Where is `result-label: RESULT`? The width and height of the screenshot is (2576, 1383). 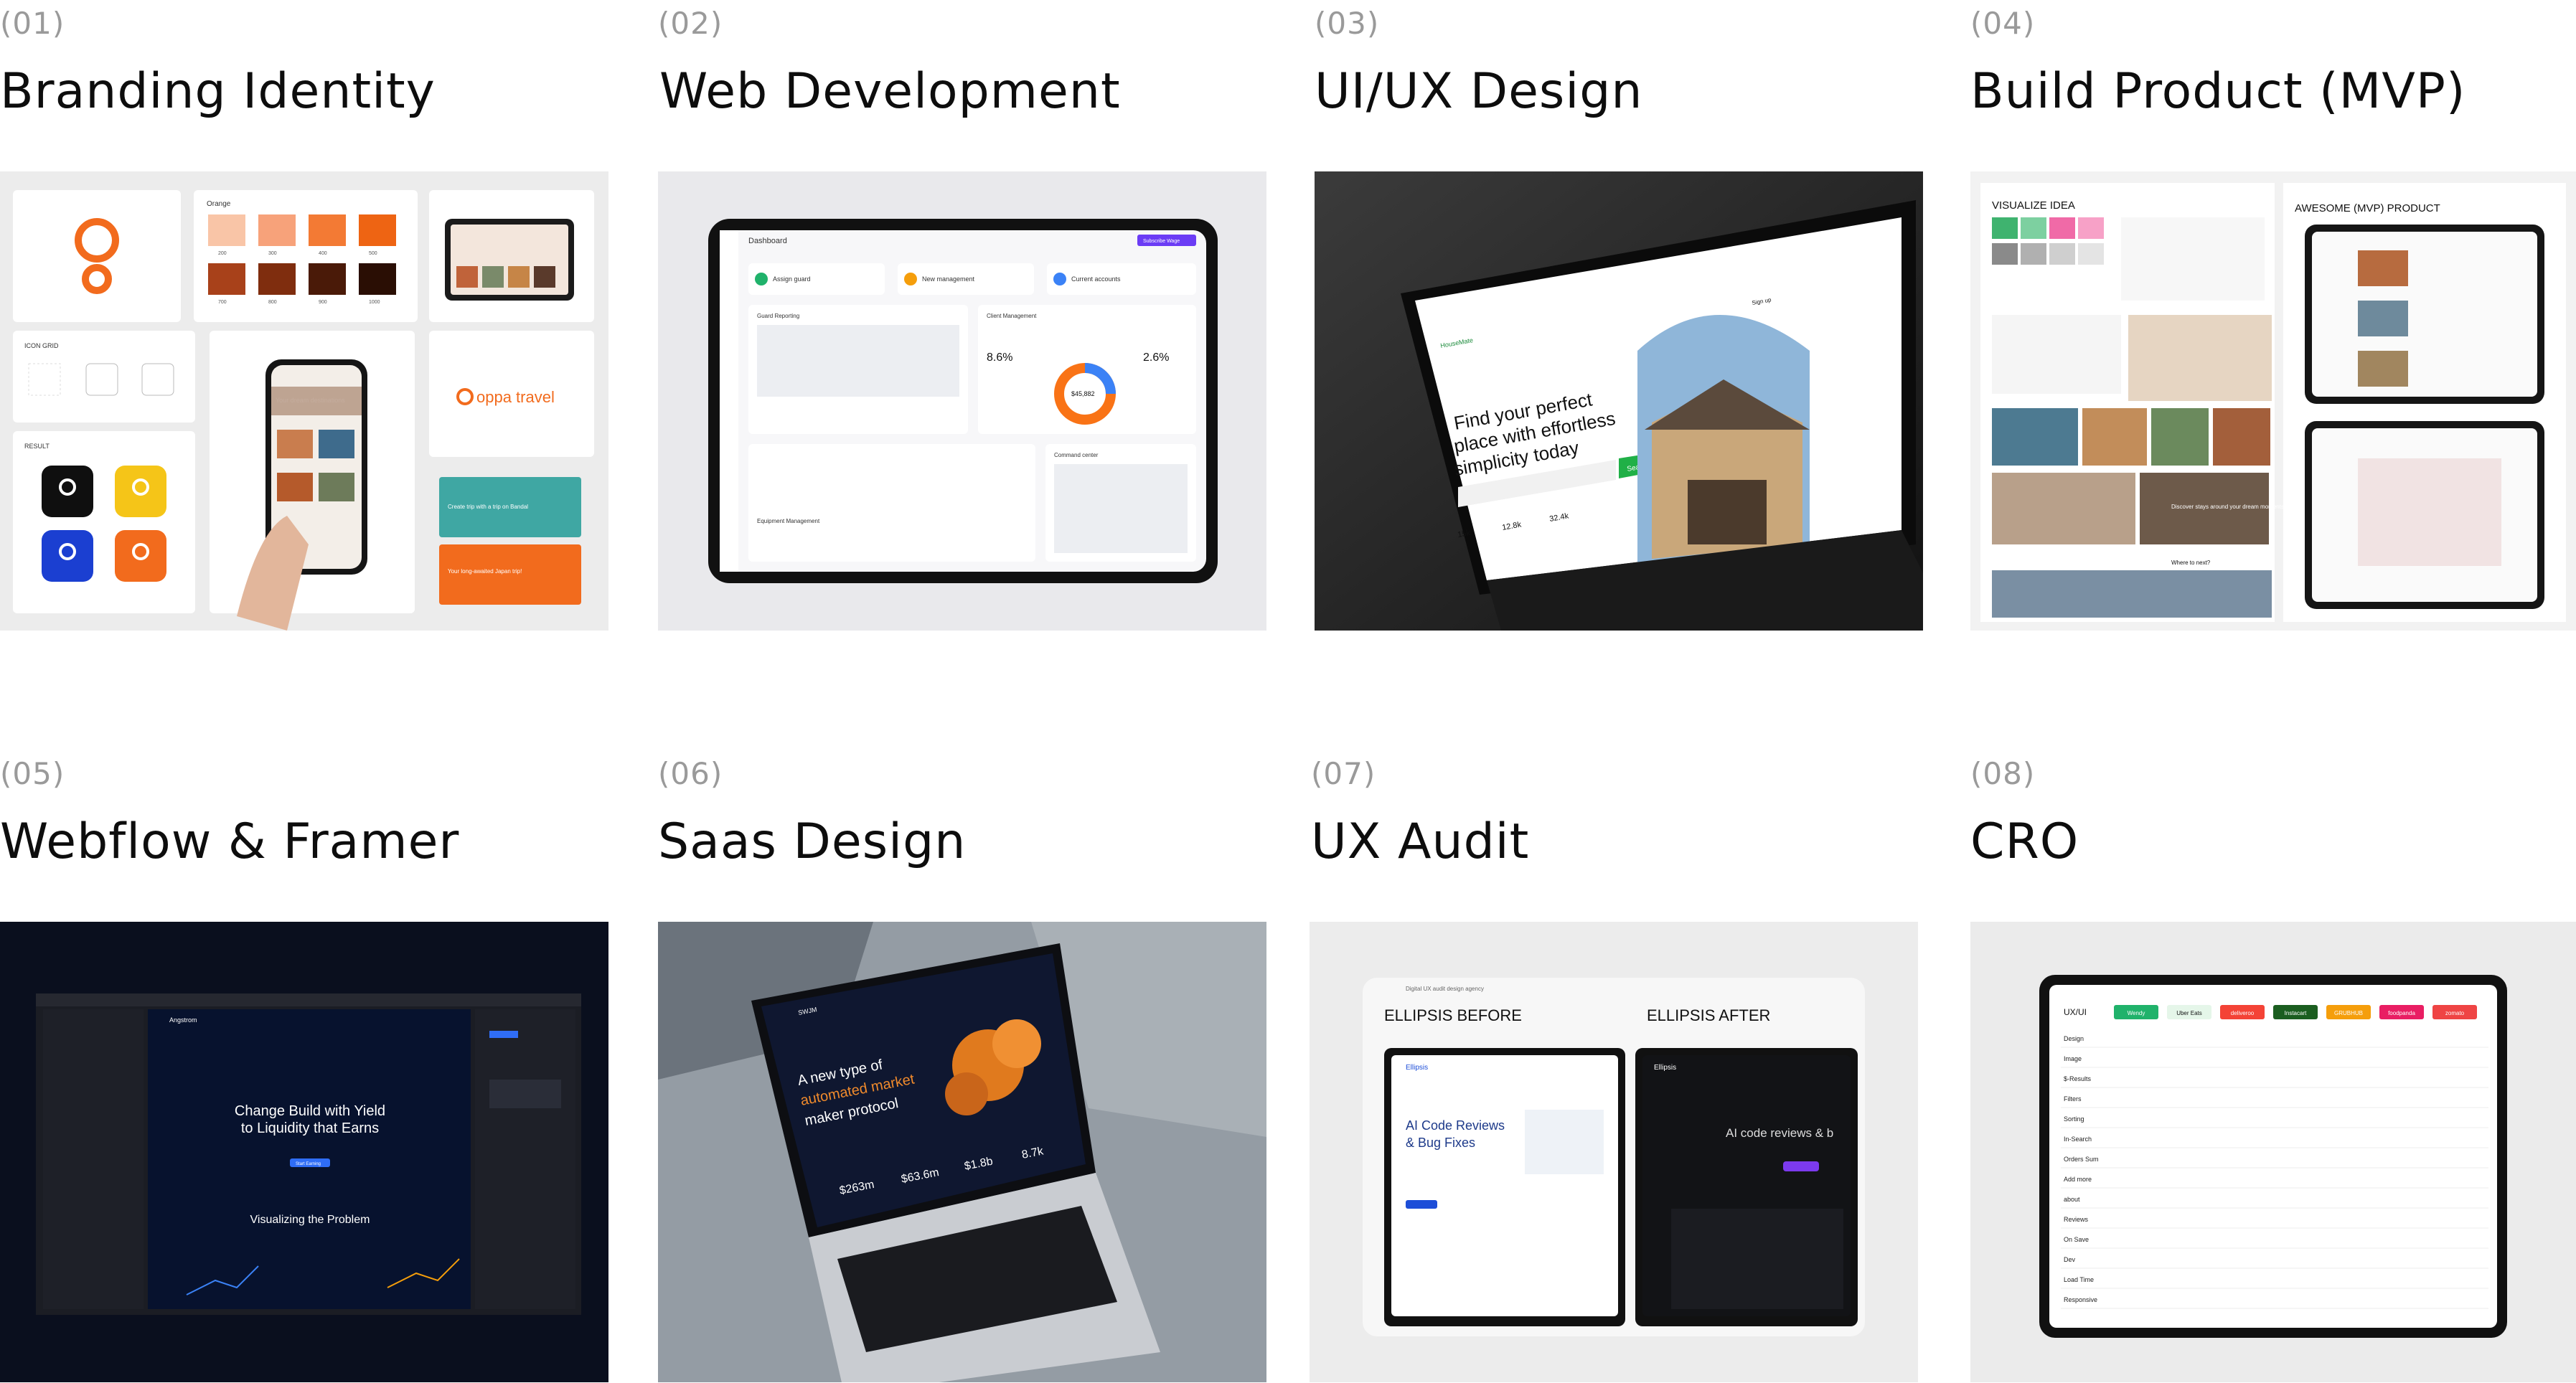
result-label: RESULT is located at coordinates (37, 446).